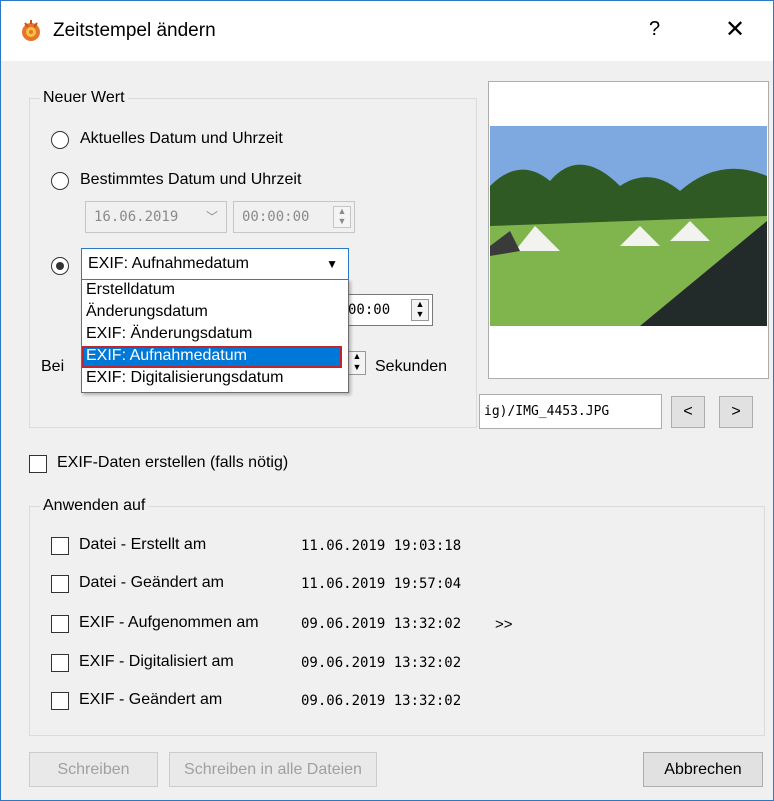  Describe the element at coordinates (134, 30) in the screenshot. I see `window-title: Zeitstempel ändern` at that location.